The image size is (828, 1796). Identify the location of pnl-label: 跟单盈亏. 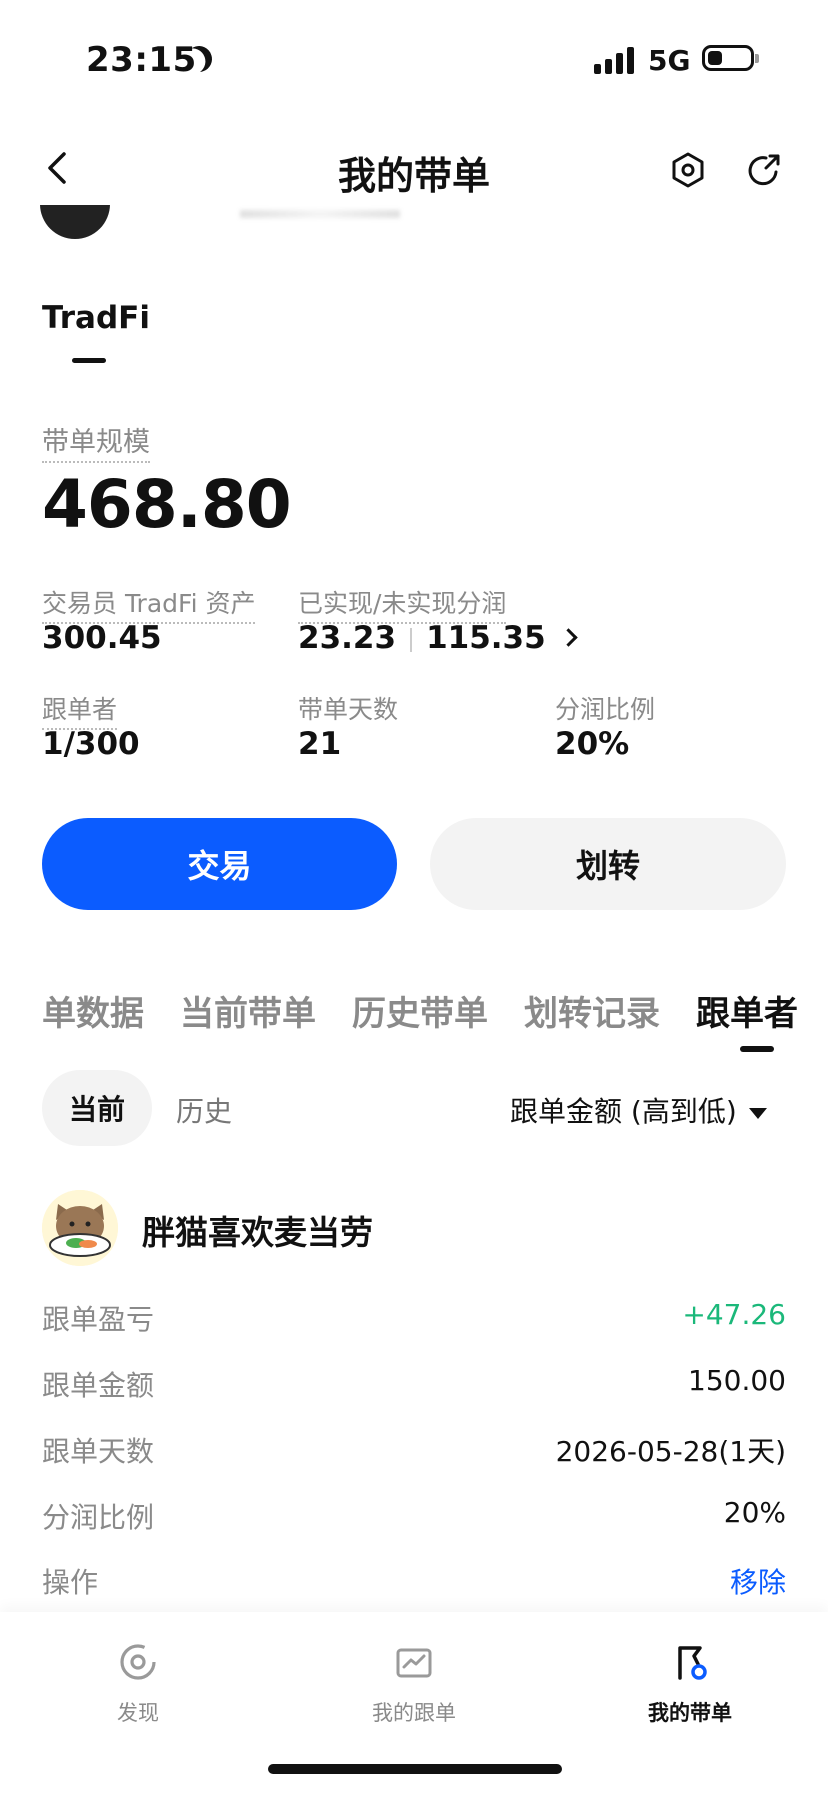
(98, 1319).